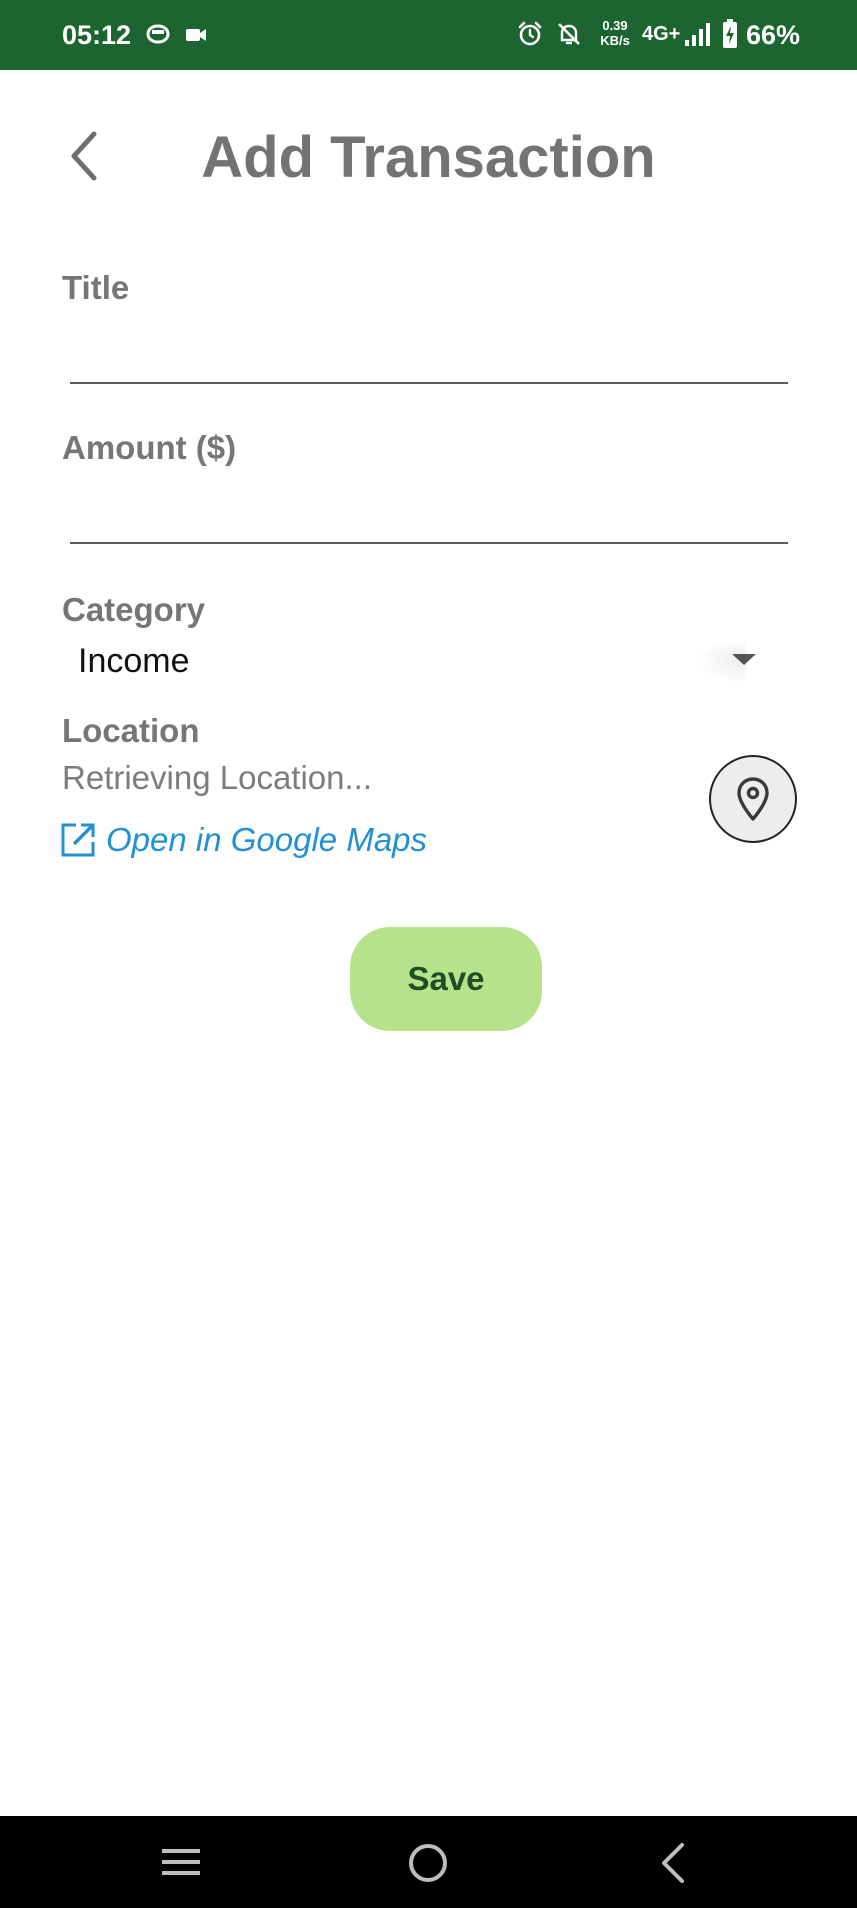 The image size is (857, 1908). What do you see at coordinates (96, 287) in the screenshot?
I see `title-label: Title` at bounding box center [96, 287].